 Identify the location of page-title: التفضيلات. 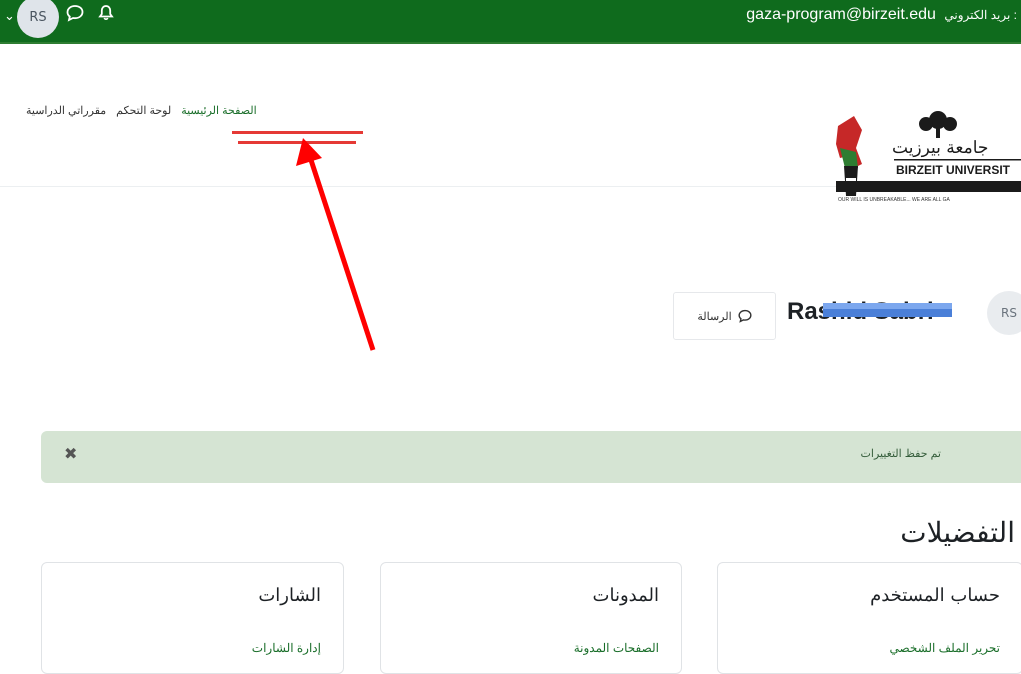
(957, 532).